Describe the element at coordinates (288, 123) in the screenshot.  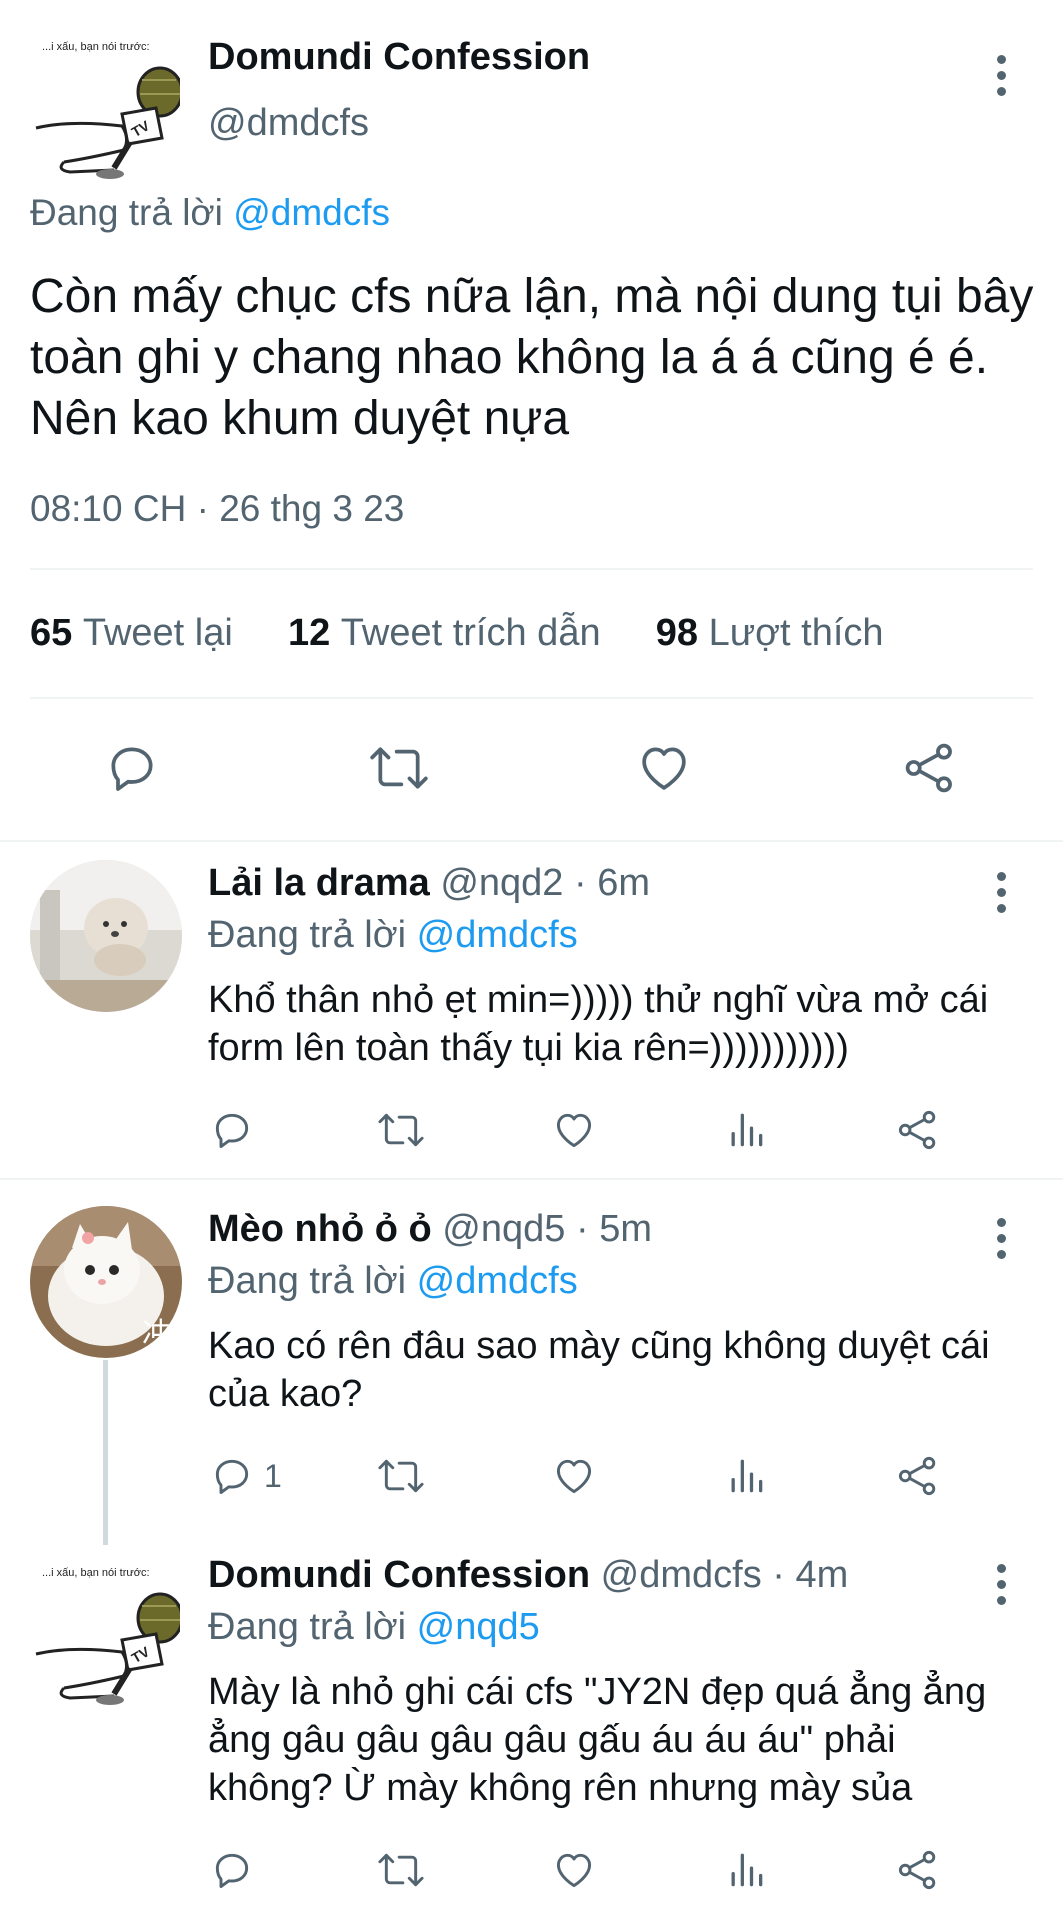
I see `author-handle: @dmdcfs` at that location.